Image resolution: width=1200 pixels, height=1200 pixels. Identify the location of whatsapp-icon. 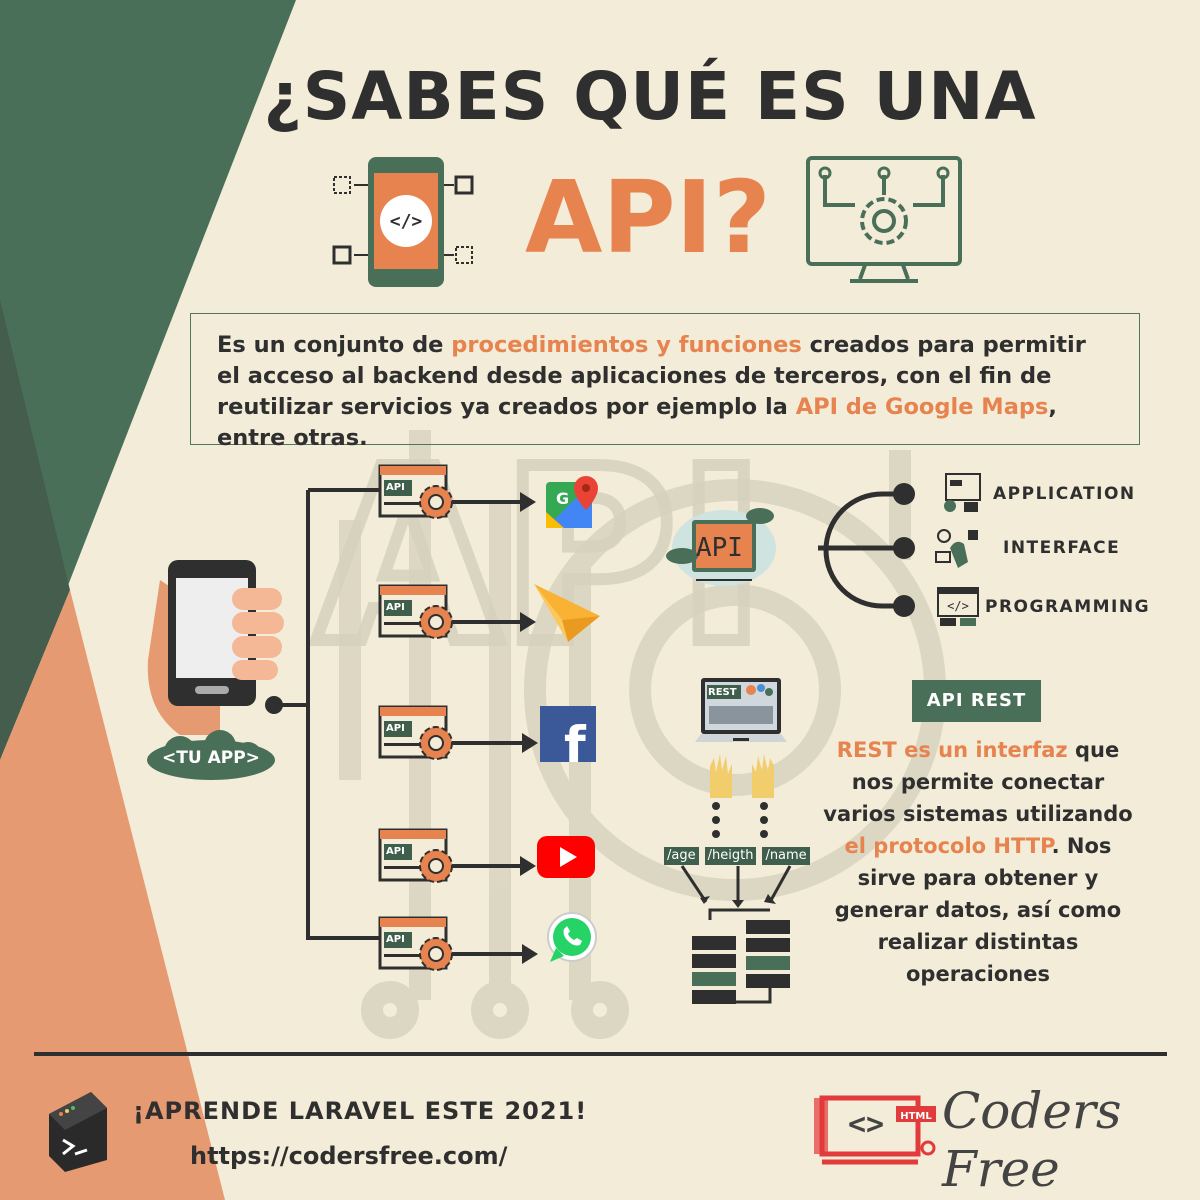
(572, 937).